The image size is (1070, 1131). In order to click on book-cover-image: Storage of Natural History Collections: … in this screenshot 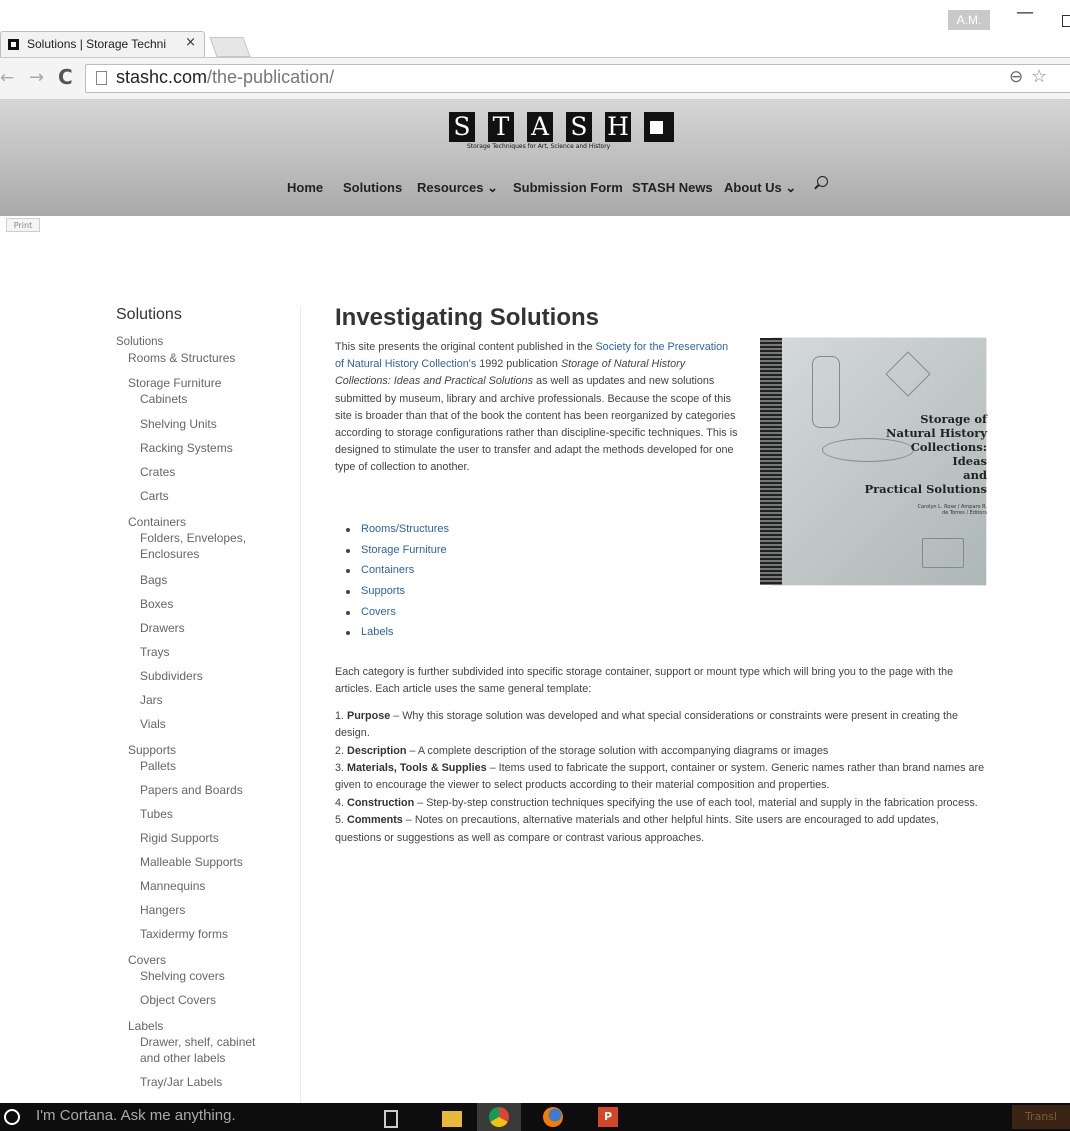, I will do `click(874, 461)`.